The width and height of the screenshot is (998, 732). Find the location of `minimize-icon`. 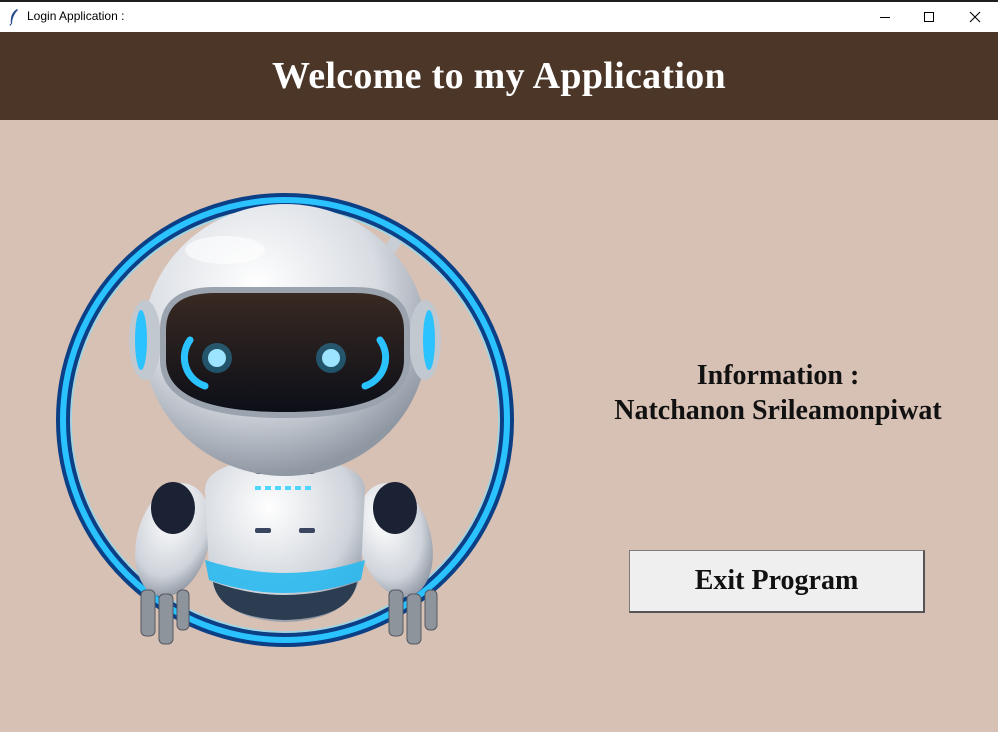

minimize-icon is located at coordinates (885, 17).